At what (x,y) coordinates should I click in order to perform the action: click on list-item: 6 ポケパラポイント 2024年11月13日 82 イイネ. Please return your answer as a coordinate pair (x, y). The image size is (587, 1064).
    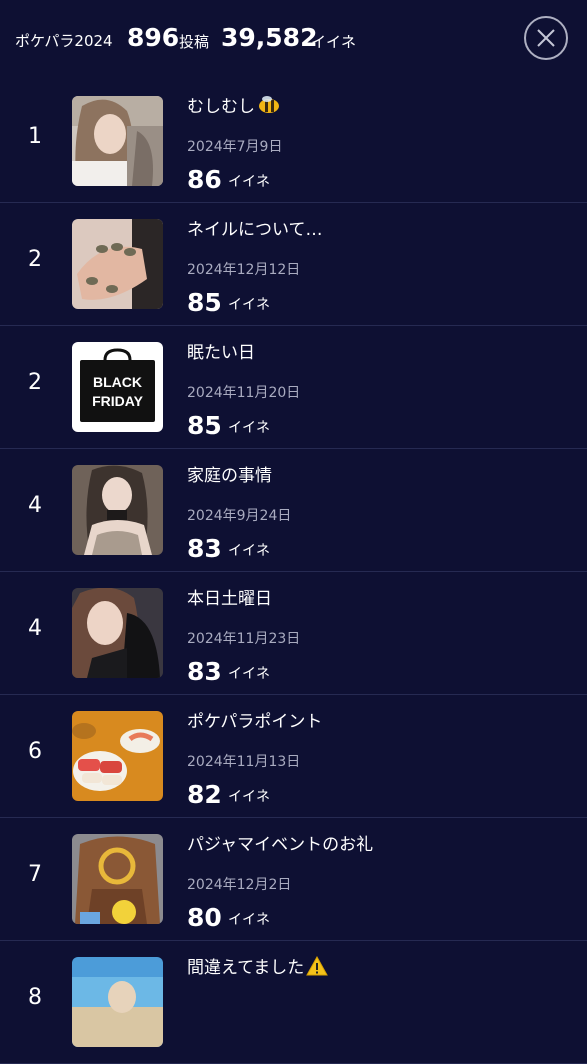
    Looking at the image, I should click on (293, 756).